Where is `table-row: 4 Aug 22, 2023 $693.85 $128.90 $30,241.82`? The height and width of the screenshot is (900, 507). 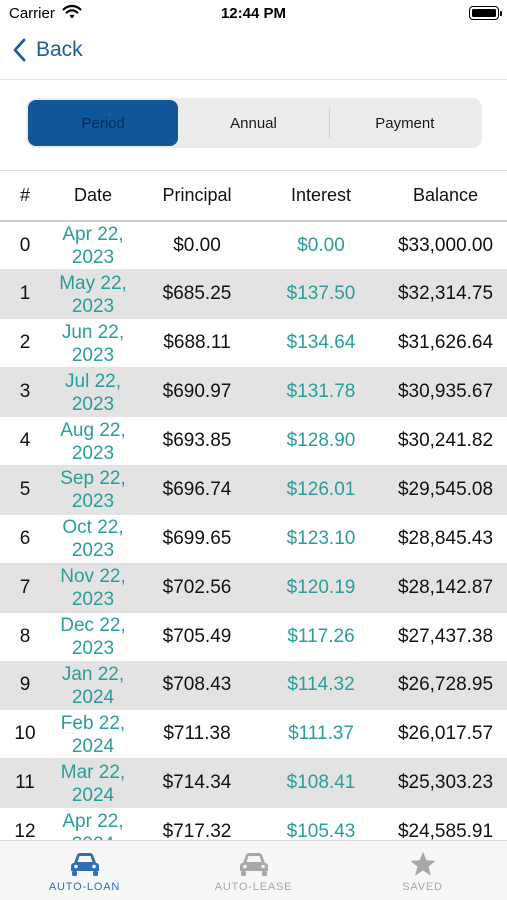
table-row: 4 Aug 22, 2023 $693.85 $128.90 $30,241.82 is located at coordinates (253, 441).